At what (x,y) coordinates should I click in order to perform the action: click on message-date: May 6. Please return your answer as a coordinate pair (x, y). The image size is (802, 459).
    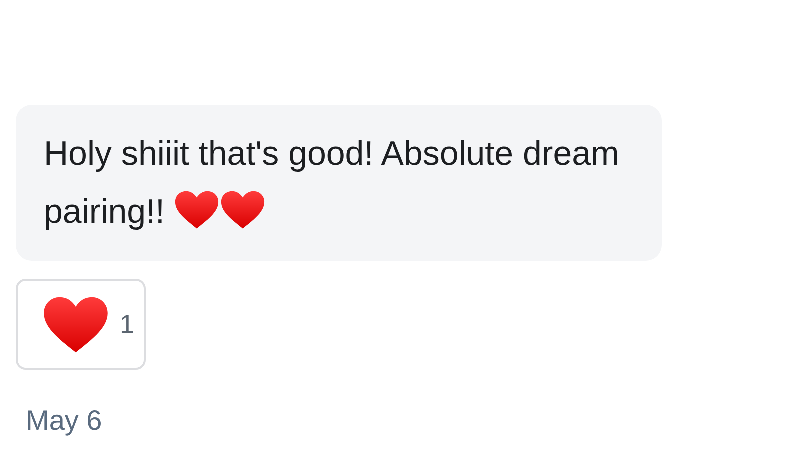
    Looking at the image, I should click on (65, 421).